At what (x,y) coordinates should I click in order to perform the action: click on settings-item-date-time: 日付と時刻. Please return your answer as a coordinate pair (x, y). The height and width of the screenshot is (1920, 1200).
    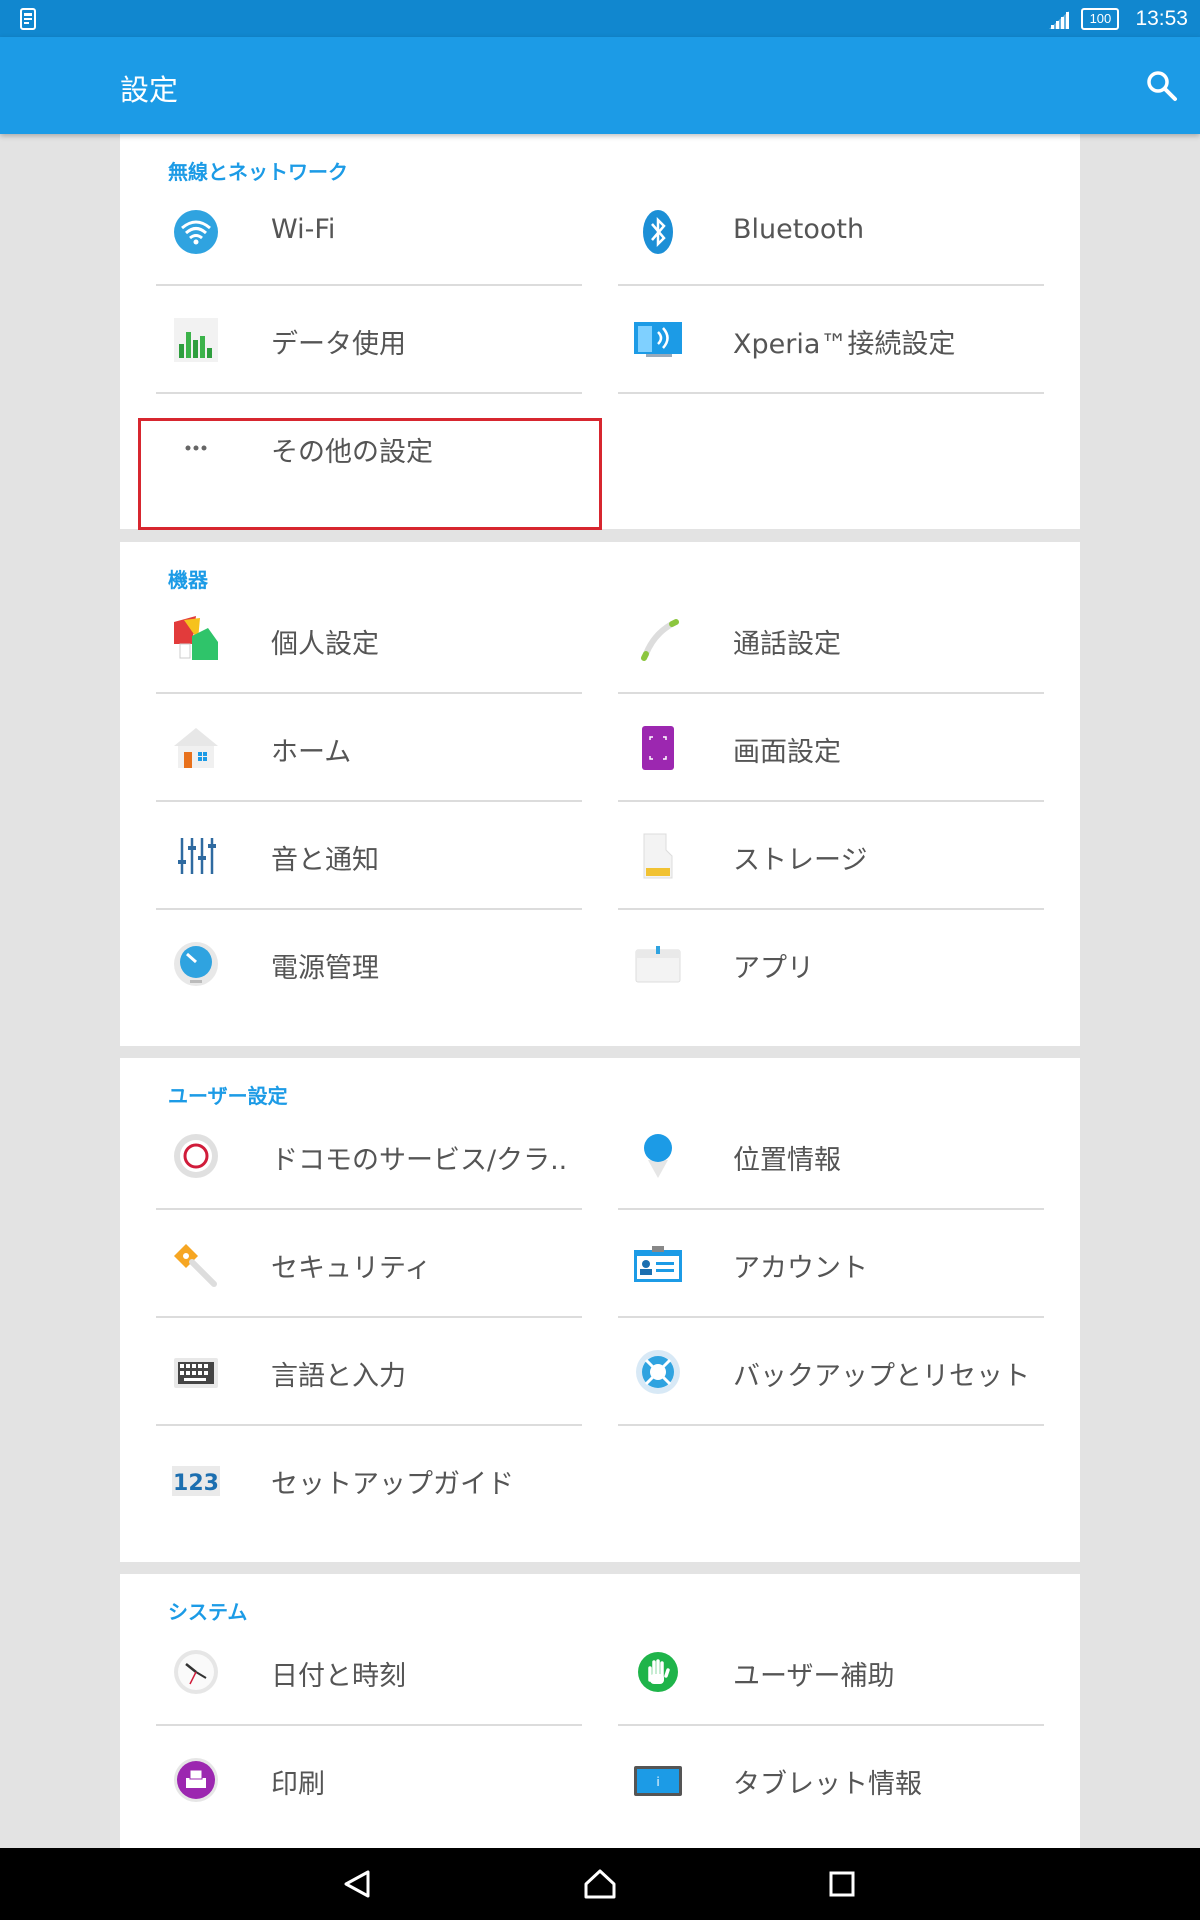
    Looking at the image, I should click on (369, 1672).